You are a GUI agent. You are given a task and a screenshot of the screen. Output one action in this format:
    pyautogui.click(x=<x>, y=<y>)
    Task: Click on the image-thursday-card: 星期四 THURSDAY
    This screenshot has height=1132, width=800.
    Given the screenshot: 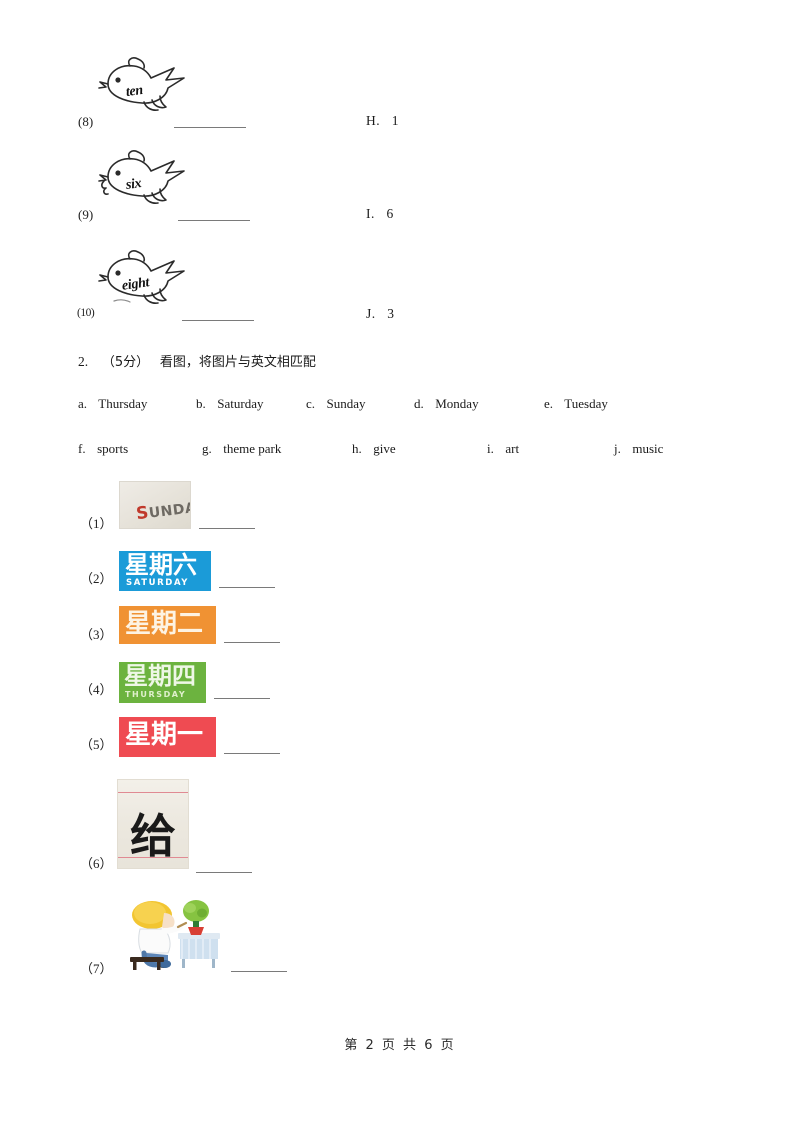 What is the action you would take?
    pyautogui.click(x=162, y=682)
    